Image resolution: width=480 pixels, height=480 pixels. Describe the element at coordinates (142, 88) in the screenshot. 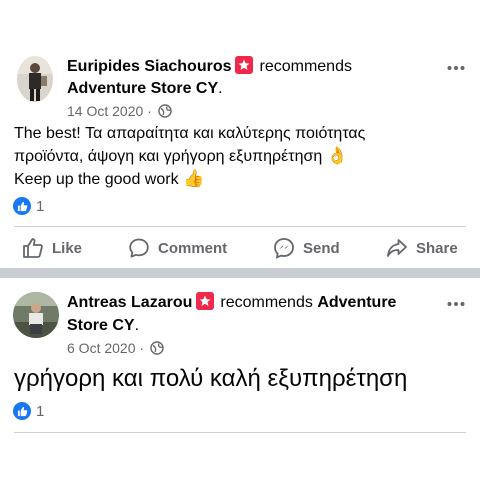

I see `page-link: Adventure Store CY` at that location.